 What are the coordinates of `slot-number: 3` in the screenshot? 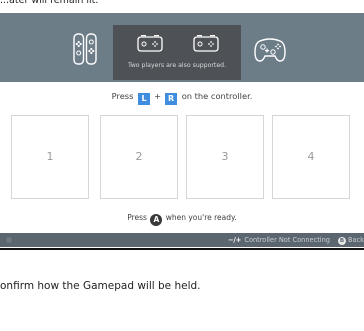 It's located at (225, 156).